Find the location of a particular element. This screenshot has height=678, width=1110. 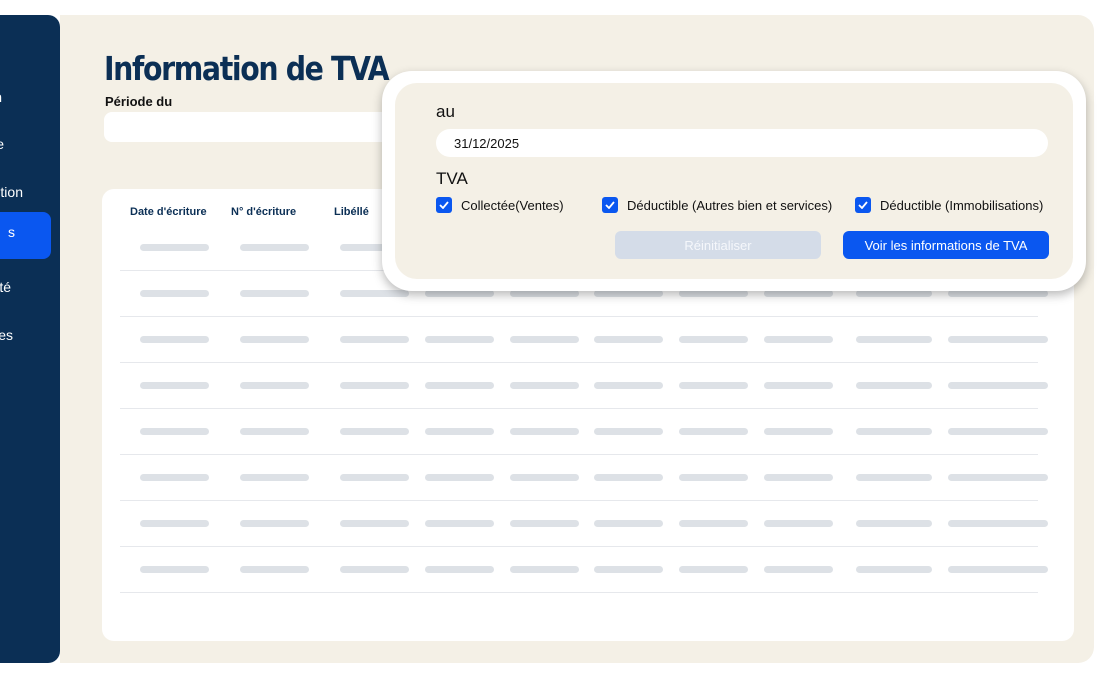

column-header-label: Libéllé is located at coordinates (351, 212).